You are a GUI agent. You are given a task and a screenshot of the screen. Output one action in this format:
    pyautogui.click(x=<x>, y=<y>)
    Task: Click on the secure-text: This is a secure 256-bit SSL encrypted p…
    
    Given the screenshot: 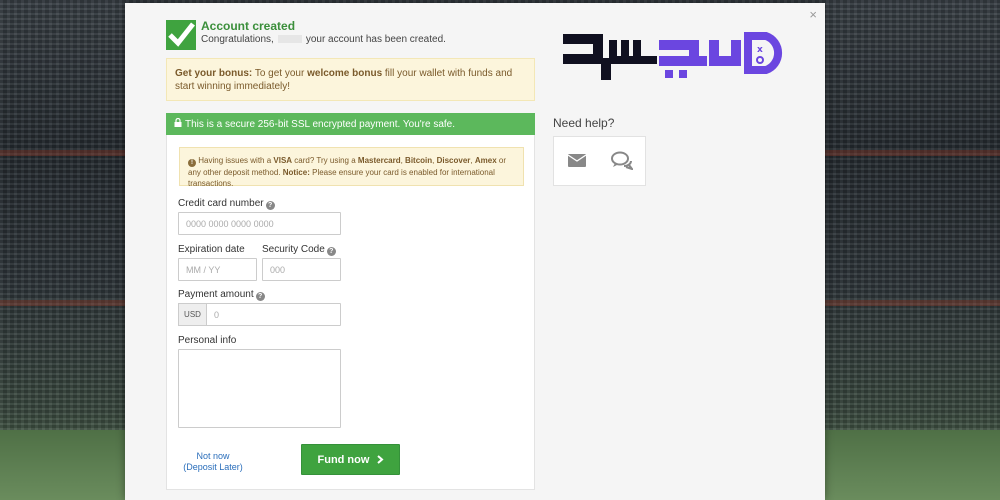 What is the action you would take?
    pyautogui.click(x=320, y=124)
    